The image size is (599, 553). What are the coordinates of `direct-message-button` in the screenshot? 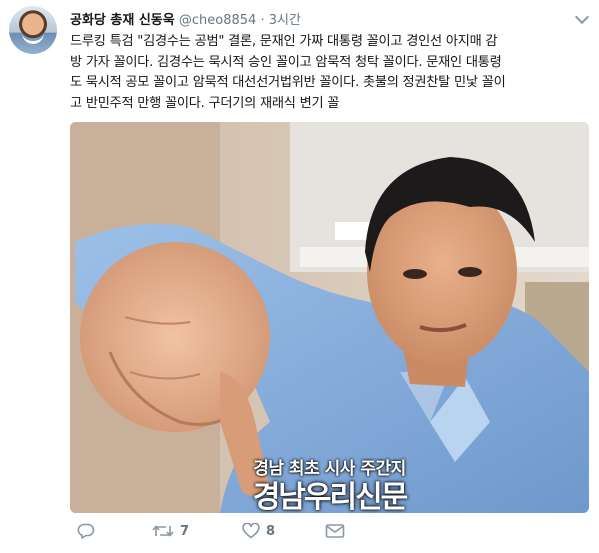 It's located at (335, 531).